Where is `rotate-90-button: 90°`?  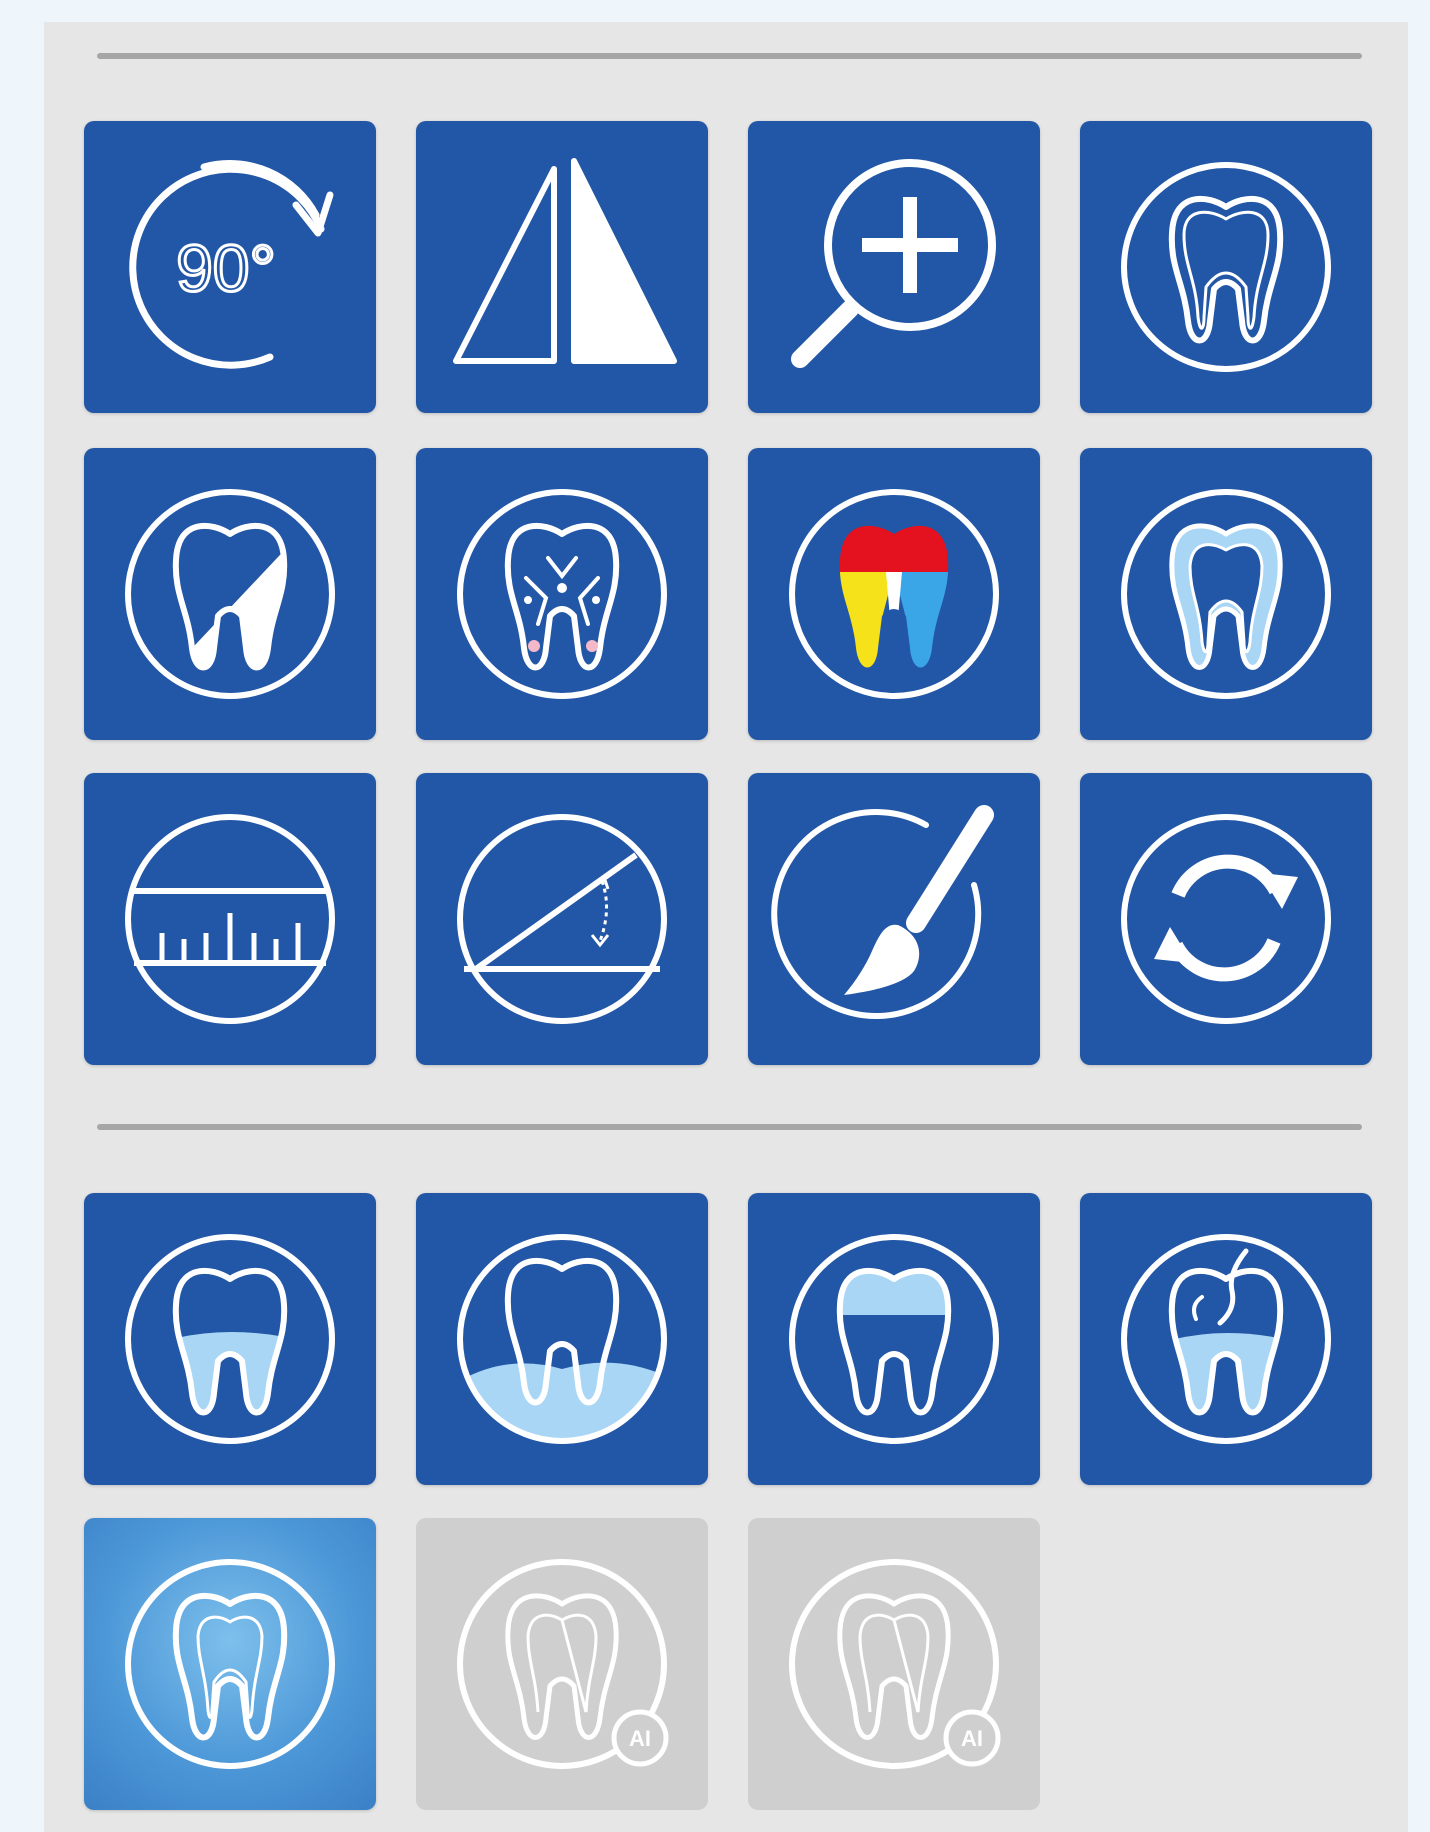 rotate-90-button: 90° is located at coordinates (230, 267).